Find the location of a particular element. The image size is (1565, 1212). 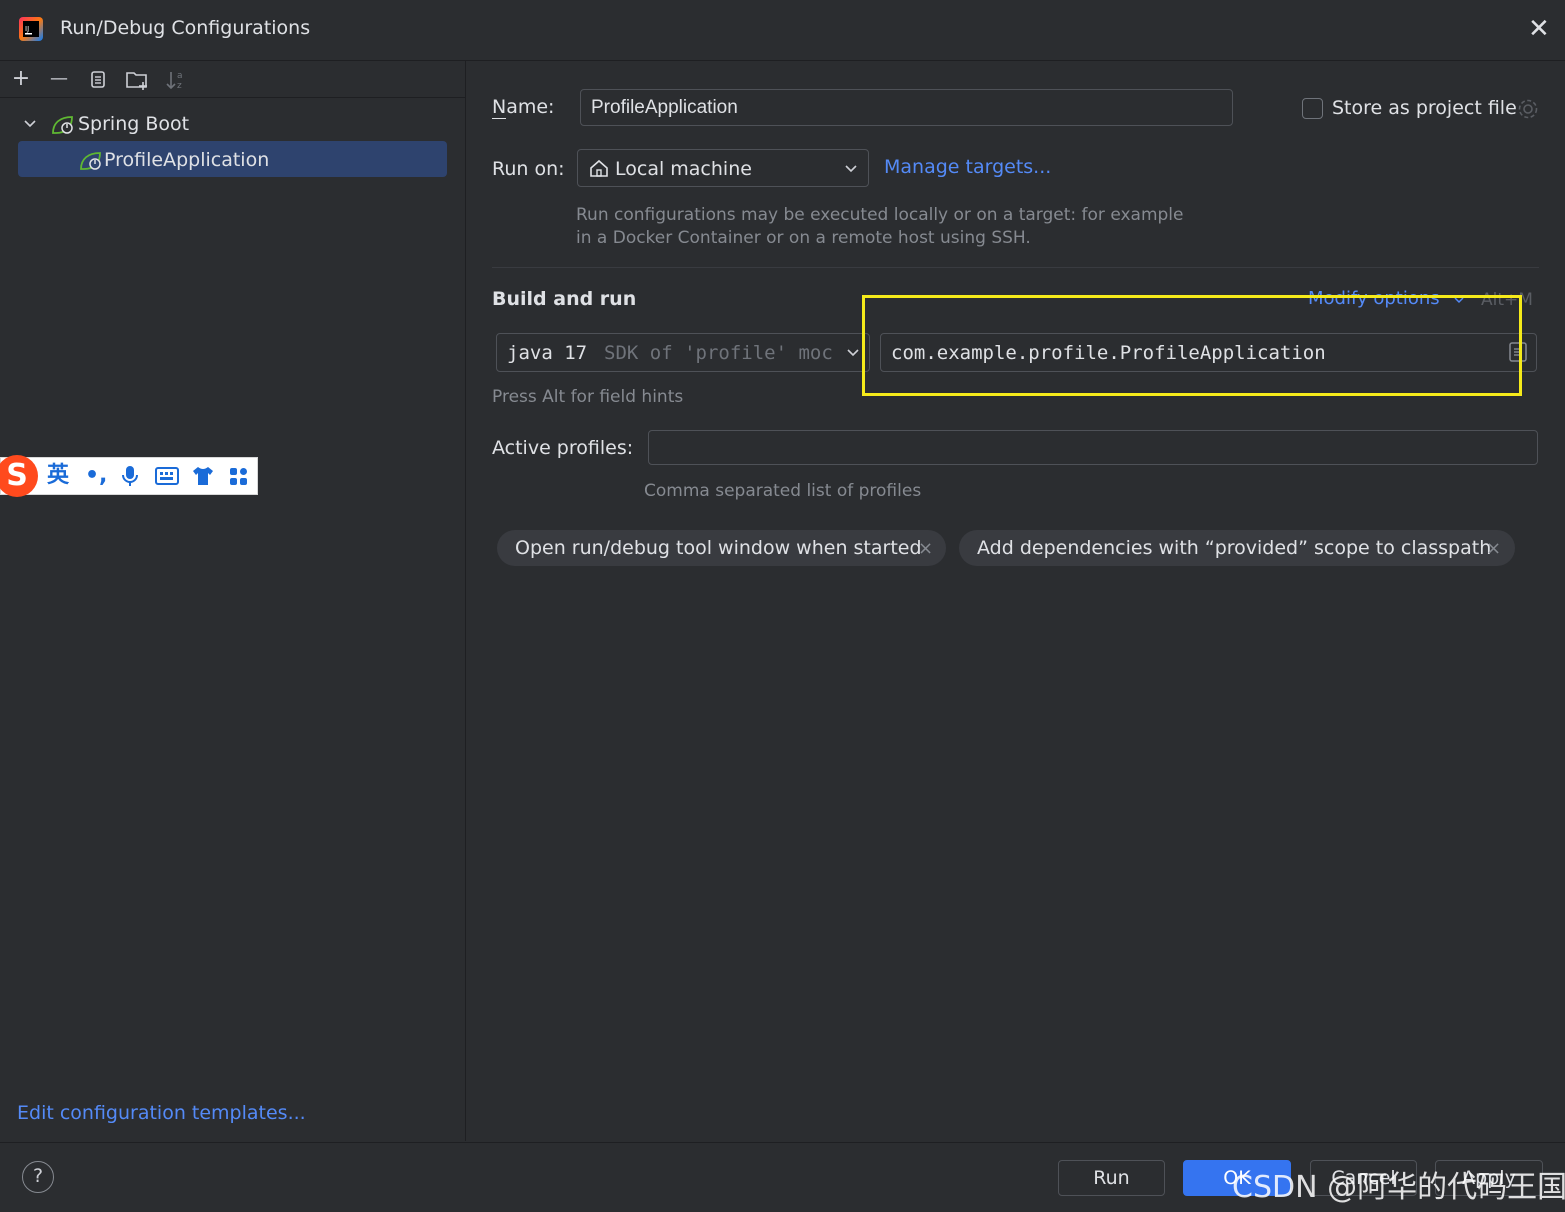

copy-icon is located at coordinates (98, 80).